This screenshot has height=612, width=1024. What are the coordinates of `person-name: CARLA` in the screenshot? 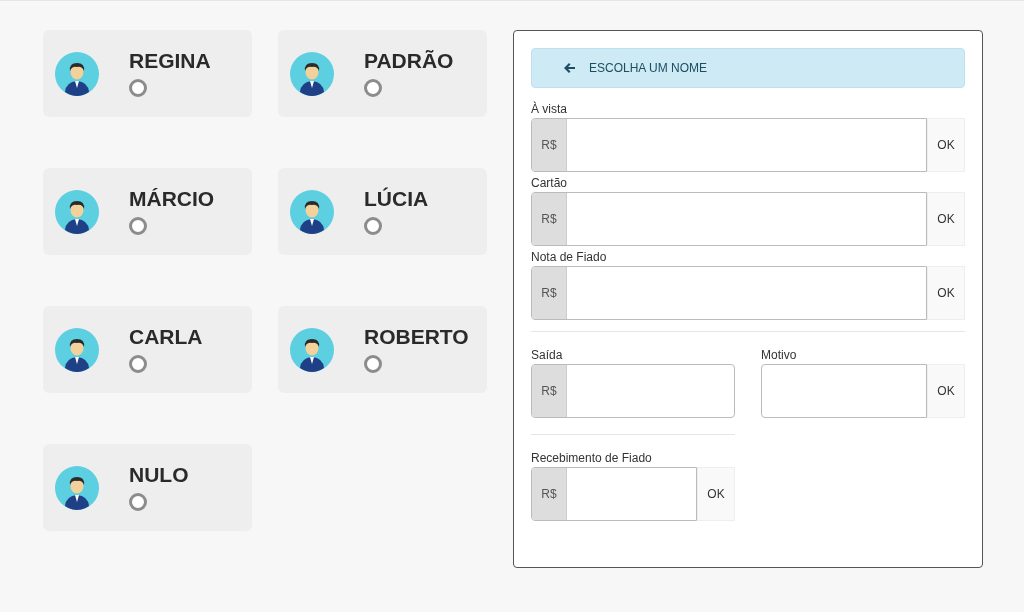 It's located at (166, 336).